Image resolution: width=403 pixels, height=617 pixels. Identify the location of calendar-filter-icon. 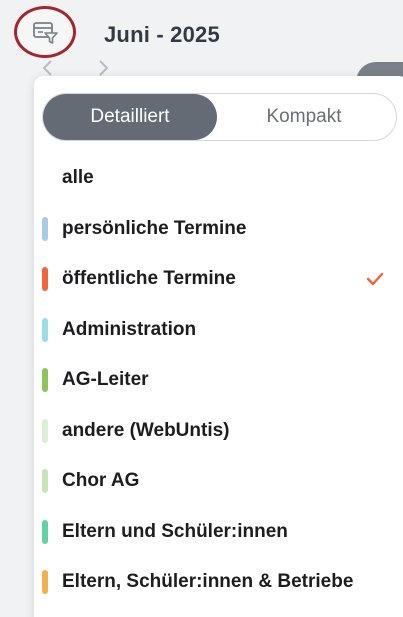
(45, 33).